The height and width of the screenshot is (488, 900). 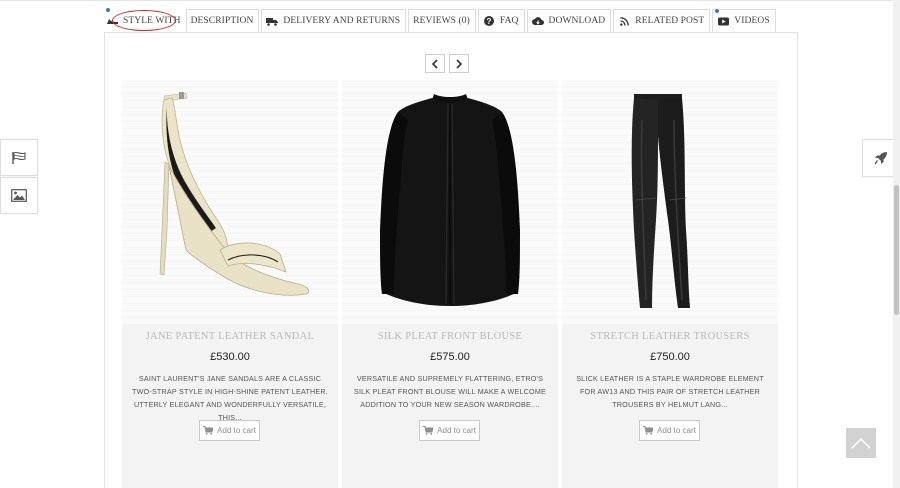 I want to click on tab-related-post: RELATED POST, so click(x=662, y=20).